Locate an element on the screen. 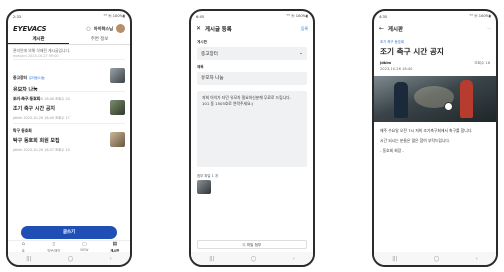  avatar is located at coordinates (120, 28).